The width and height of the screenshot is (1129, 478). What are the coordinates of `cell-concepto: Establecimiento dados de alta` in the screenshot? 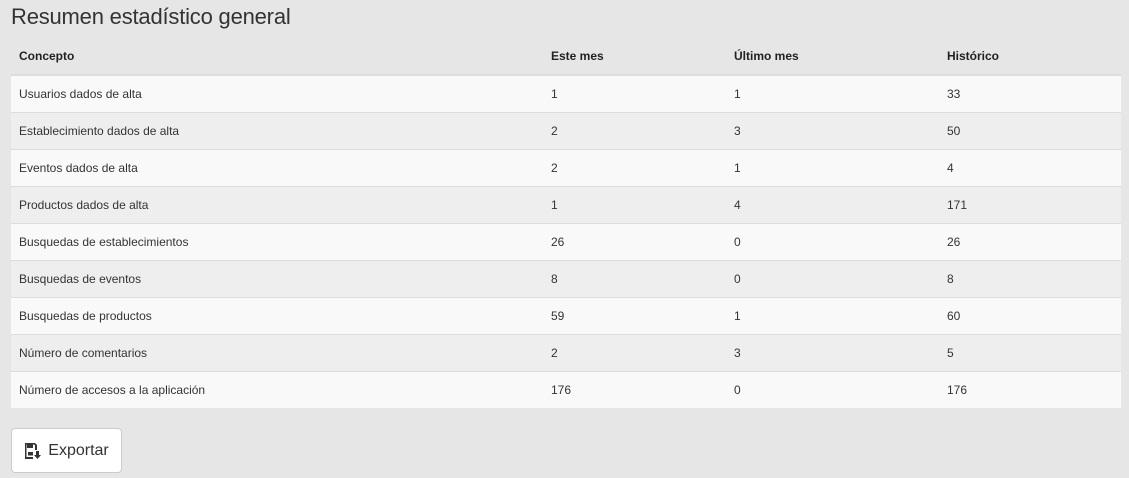 It's located at (277, 130).